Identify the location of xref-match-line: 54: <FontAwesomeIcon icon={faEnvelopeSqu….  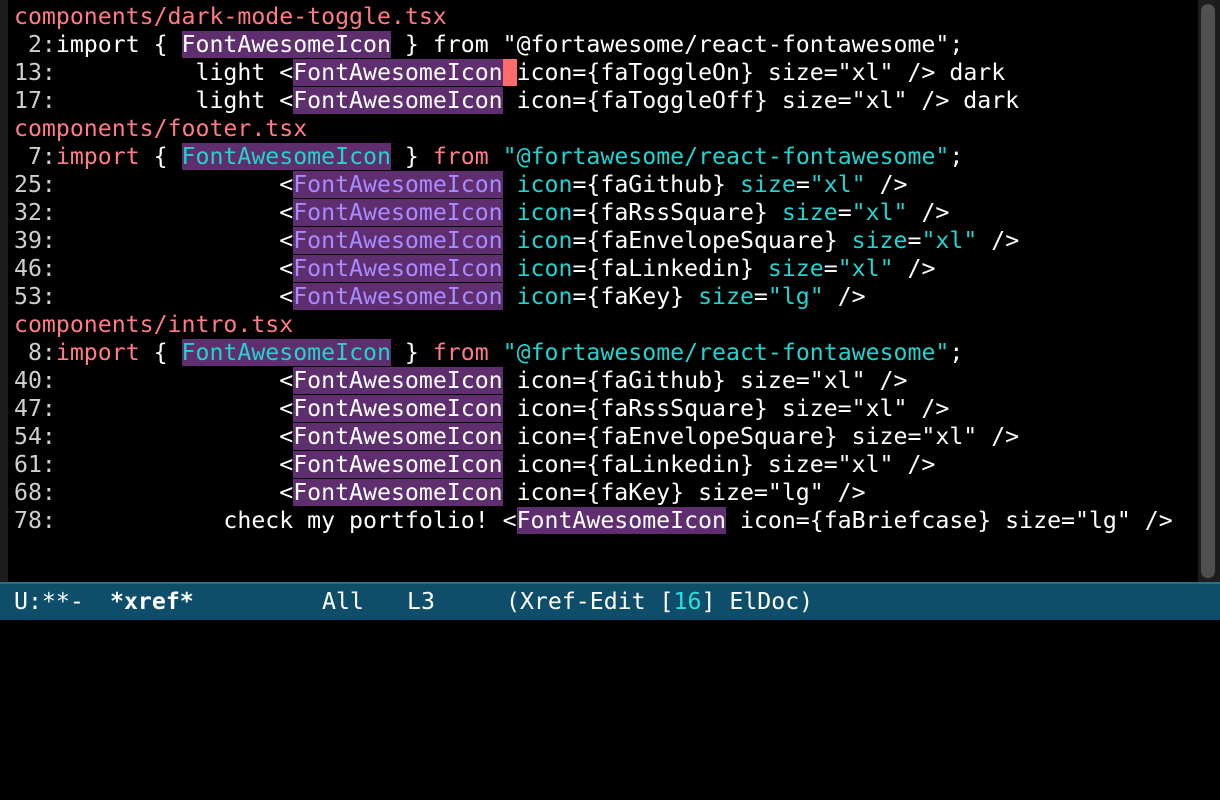
(606, 437).